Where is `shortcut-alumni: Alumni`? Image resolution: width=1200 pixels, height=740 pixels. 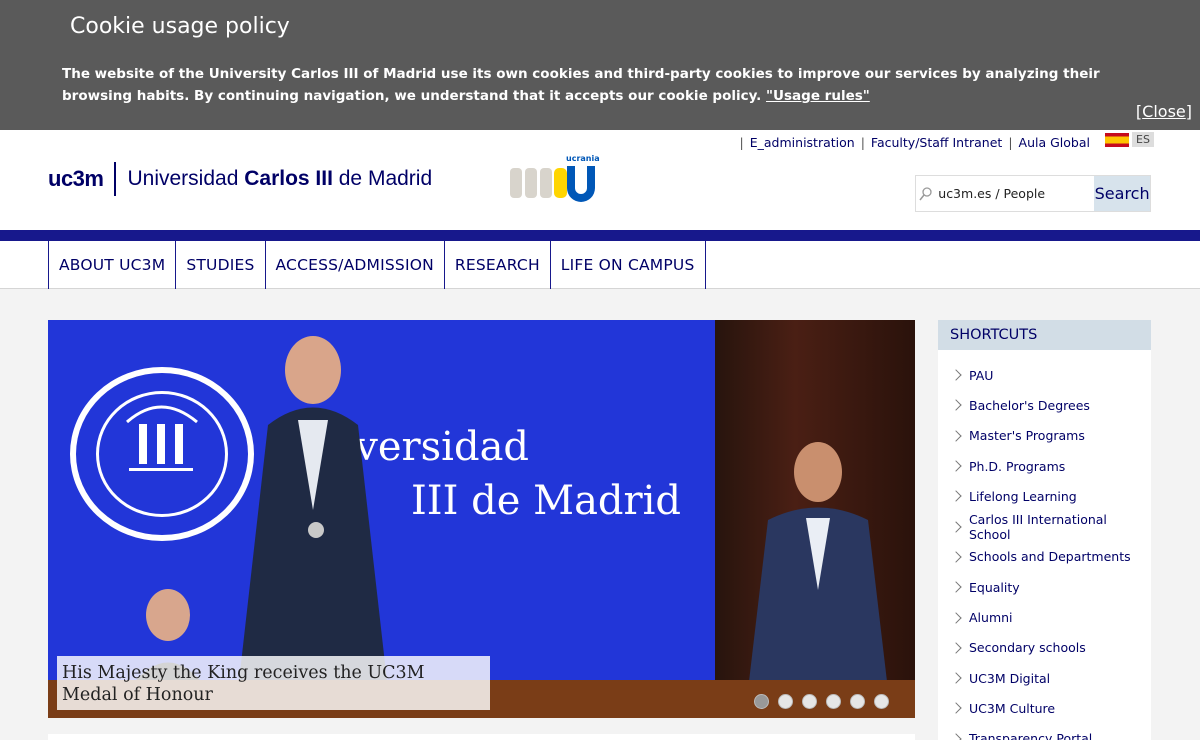 shortcut-alumni: Alumni is located at coordinates (1044, 617).